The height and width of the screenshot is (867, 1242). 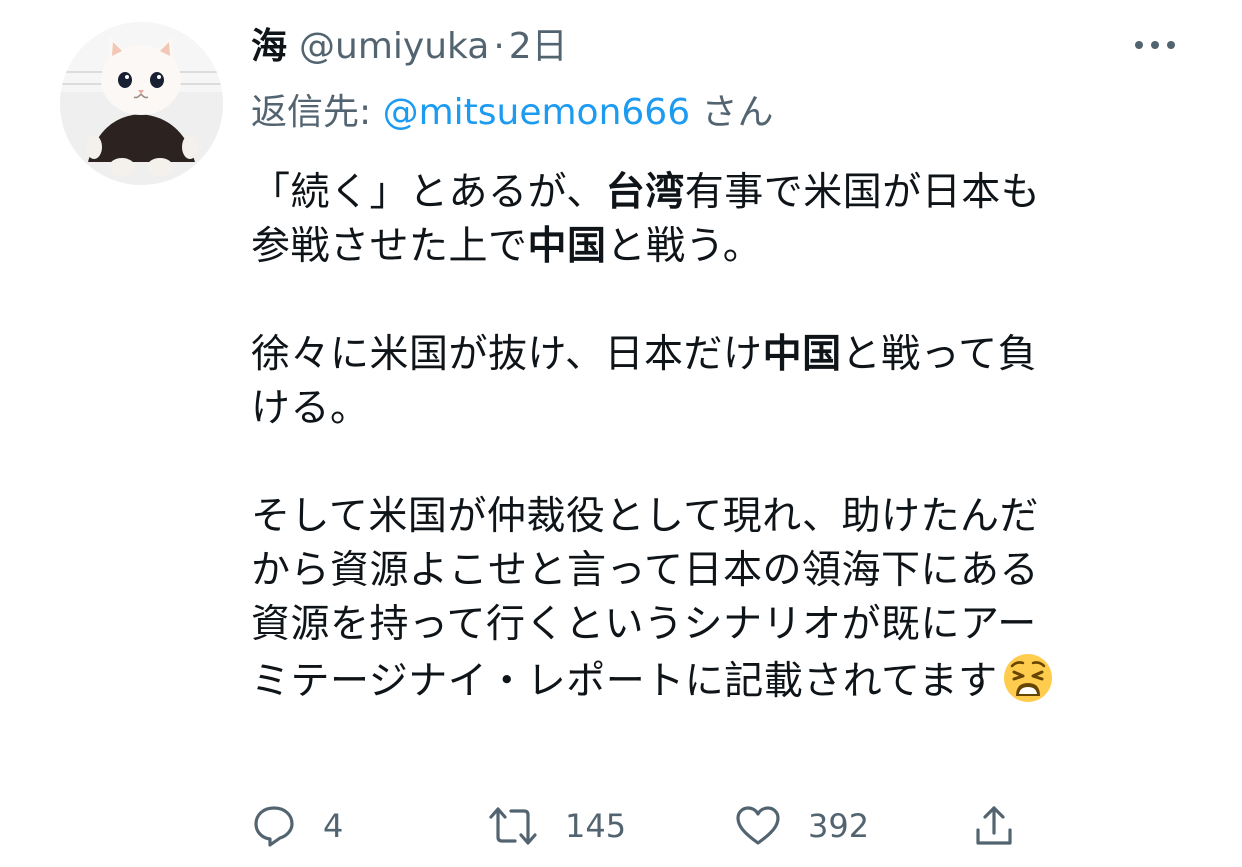 I want to click on heart-icon, so click(x=758, y=826).